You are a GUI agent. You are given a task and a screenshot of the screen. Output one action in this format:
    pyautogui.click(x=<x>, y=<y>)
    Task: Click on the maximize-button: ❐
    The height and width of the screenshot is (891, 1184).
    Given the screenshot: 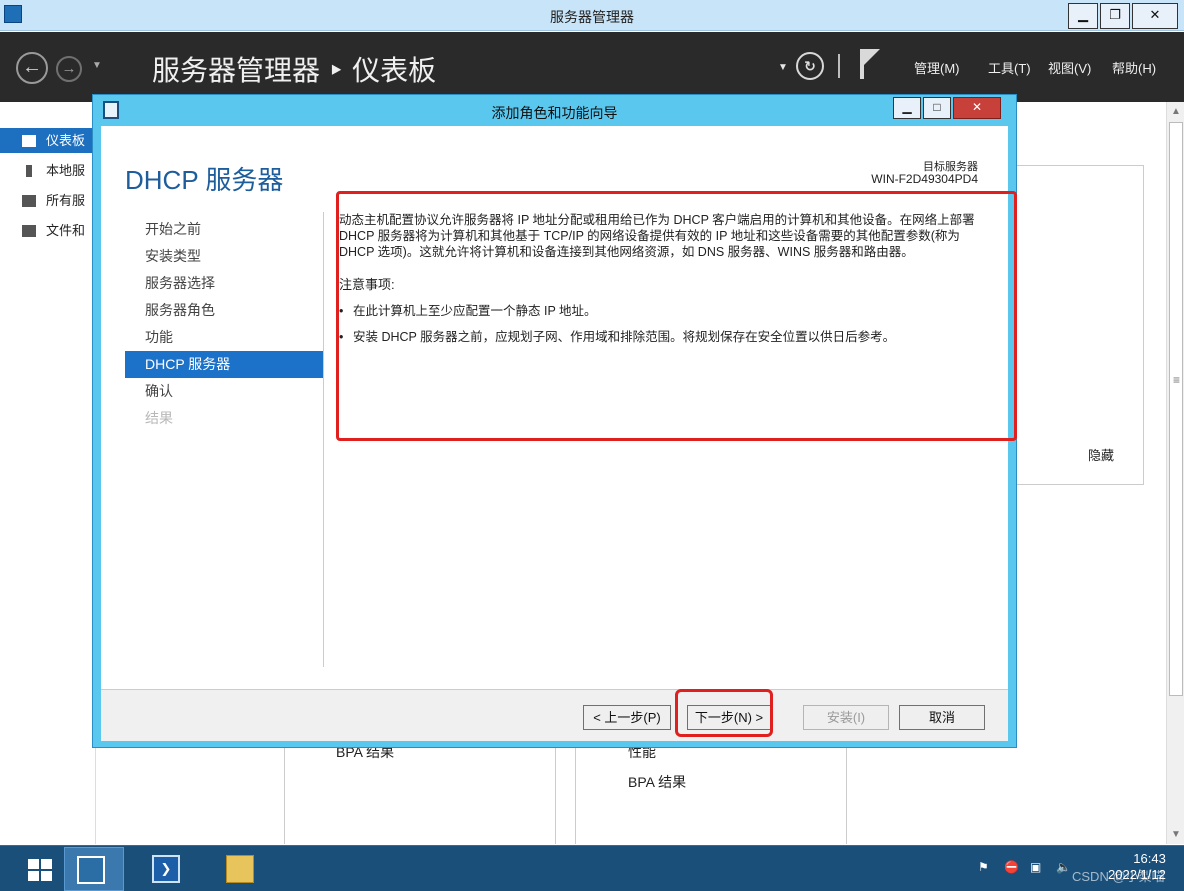 What is the action you would take?
    pyautogui.click(x=1115, y=16)
    